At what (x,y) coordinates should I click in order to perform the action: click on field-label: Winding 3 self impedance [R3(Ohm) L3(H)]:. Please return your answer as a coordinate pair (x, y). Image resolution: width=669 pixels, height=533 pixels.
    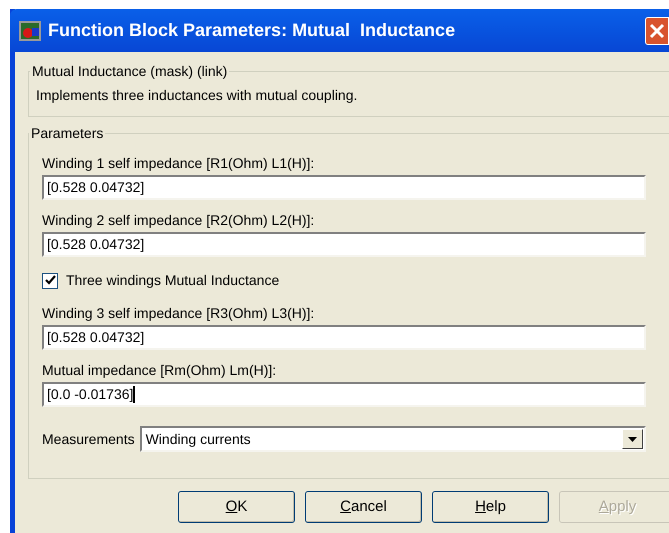
    Looking at the image, I should click on (179, 313).